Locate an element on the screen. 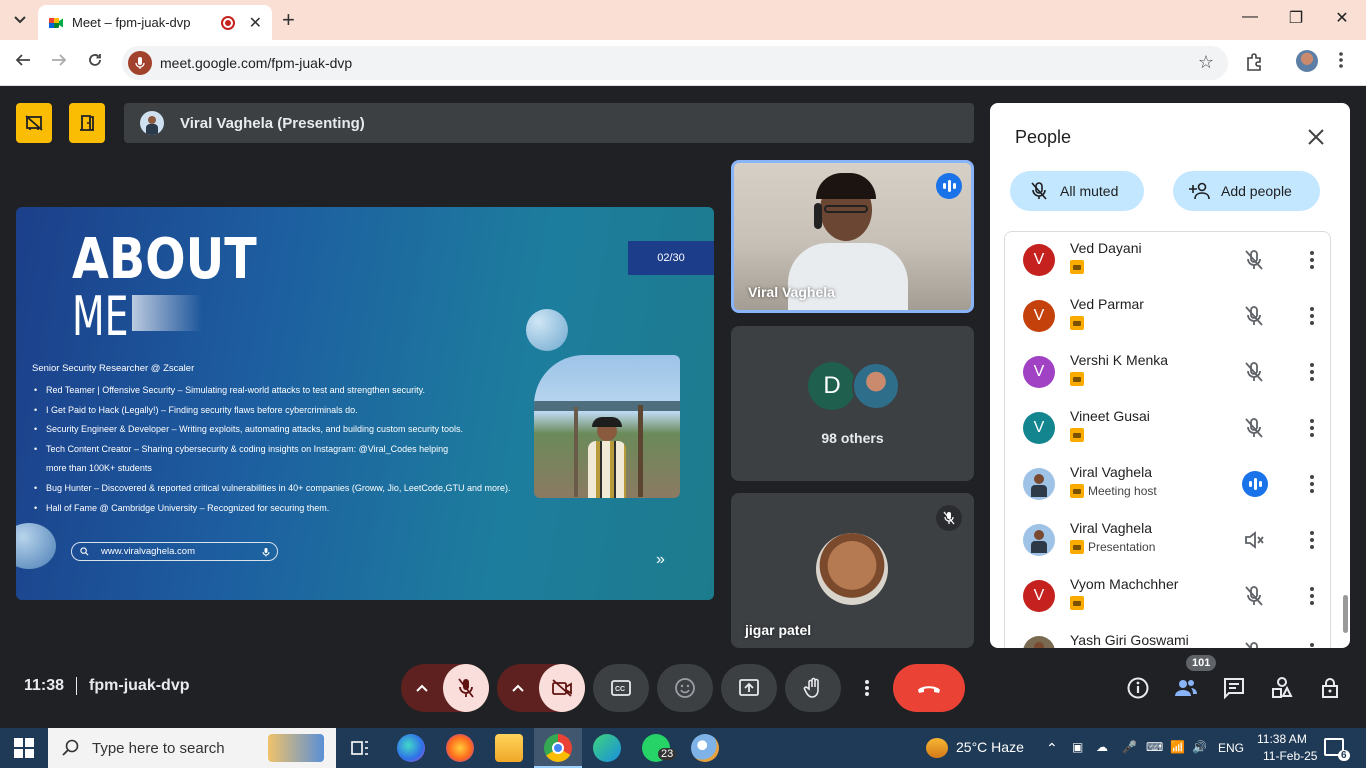 This screenshot has height=768, width=1366. taskbar-search-box: Type here to search is located at coordinates (192, 748).